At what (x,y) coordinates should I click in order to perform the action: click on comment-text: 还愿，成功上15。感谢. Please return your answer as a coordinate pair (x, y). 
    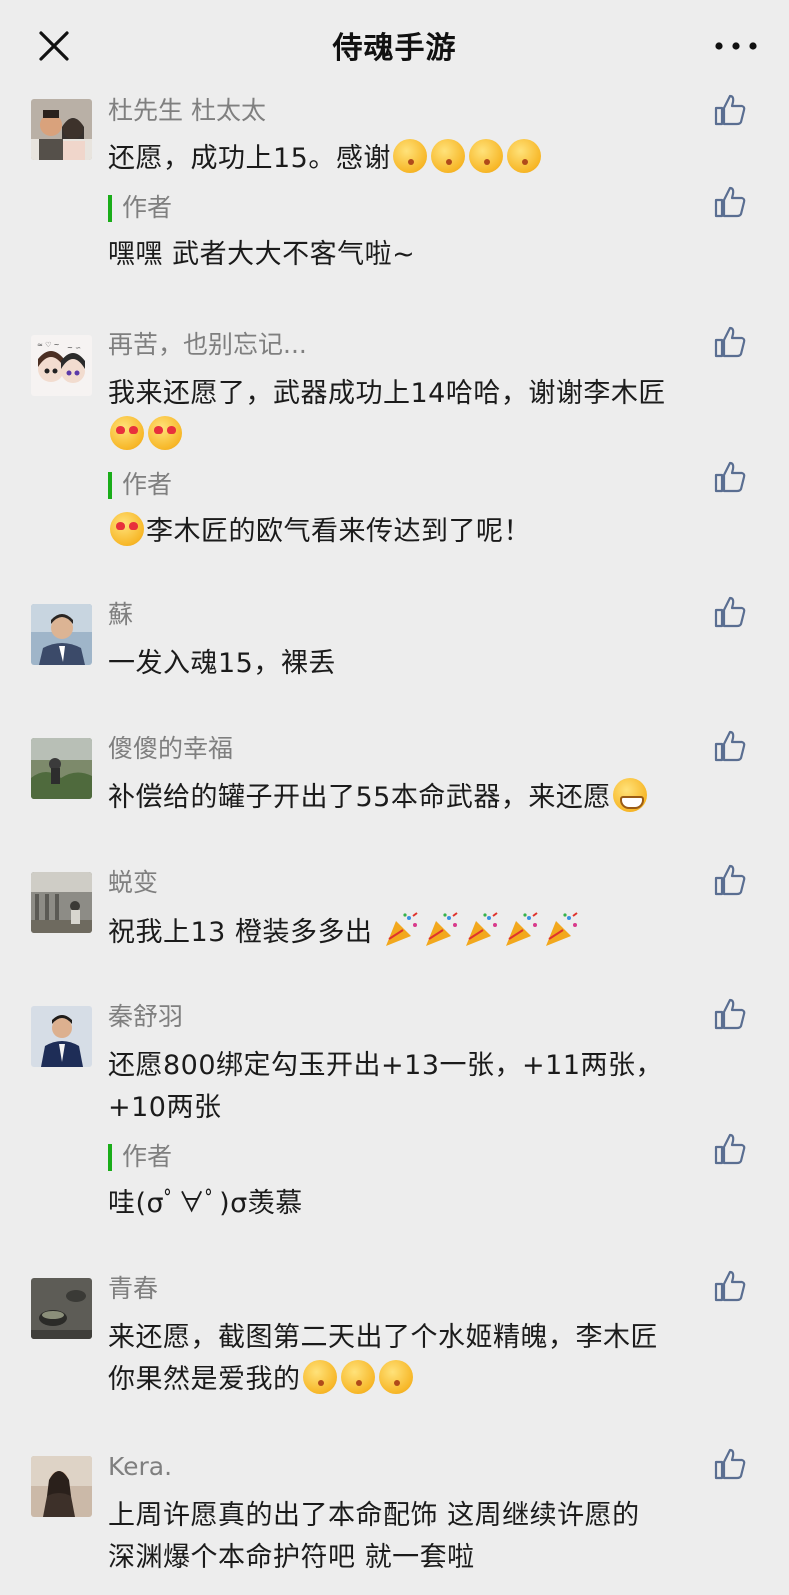
    Looking at the image, I should click on (408, 159).